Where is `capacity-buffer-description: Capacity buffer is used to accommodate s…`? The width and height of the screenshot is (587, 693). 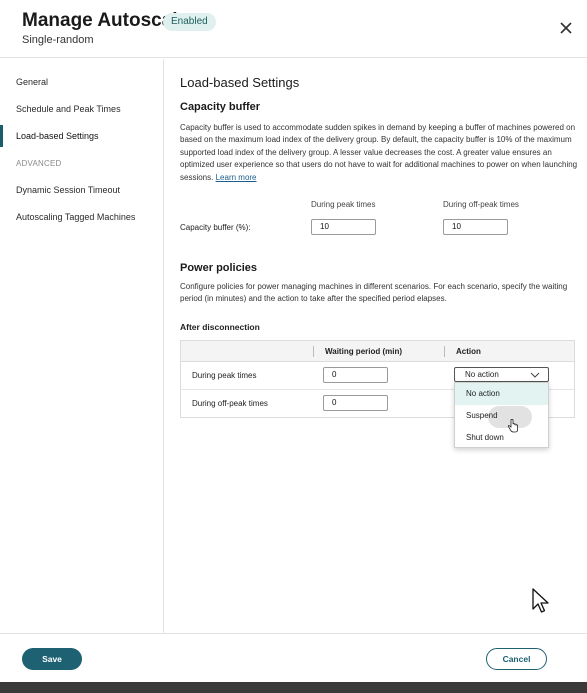 capacity-buffer-description: Capacity buffer is used to accommodate s… is located at coordinates (379, 153).